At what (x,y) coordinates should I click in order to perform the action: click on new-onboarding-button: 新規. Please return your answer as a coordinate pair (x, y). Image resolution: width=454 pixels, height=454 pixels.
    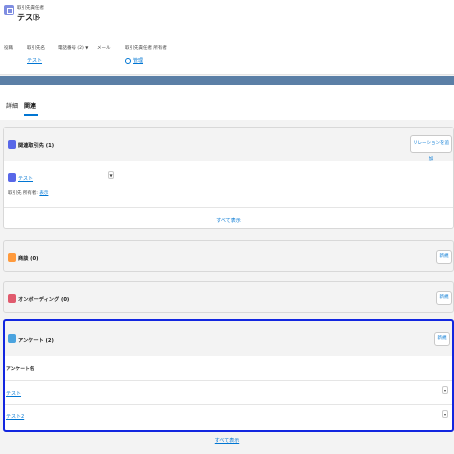
    Looking at the image, I should click on (444, 298).